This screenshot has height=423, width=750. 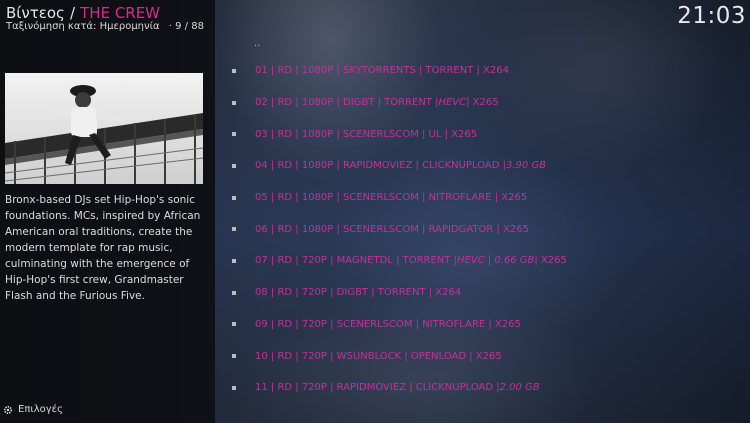 What do you see at coordinates (356, 261) in the screenshot?
I see `list-item-label: 07 | RD | 720P | MAGNETDL | TORRENT |` at bounding box center [356, 261].